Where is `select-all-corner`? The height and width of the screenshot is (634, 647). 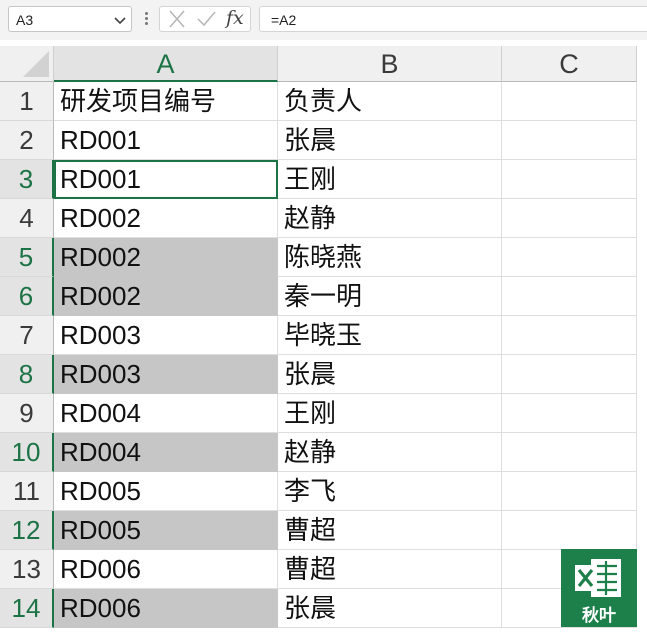
select-all-corner is located at coordinates (27, 64).